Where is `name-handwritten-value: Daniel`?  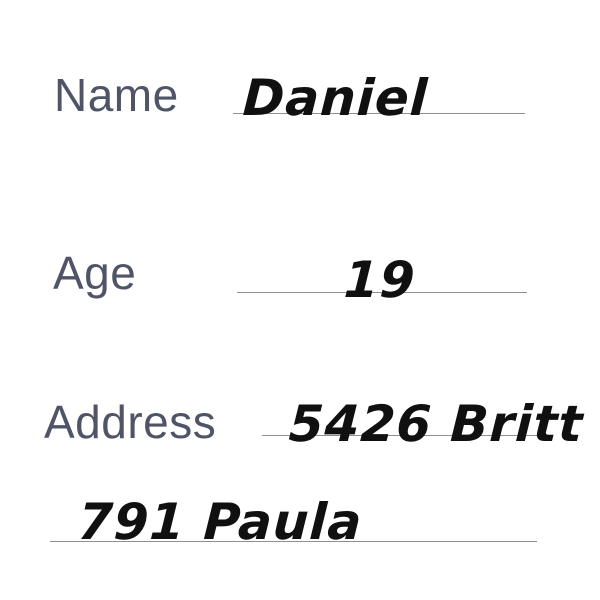
name-handwritten-value: Daniel is located at coordinates (335, 98).